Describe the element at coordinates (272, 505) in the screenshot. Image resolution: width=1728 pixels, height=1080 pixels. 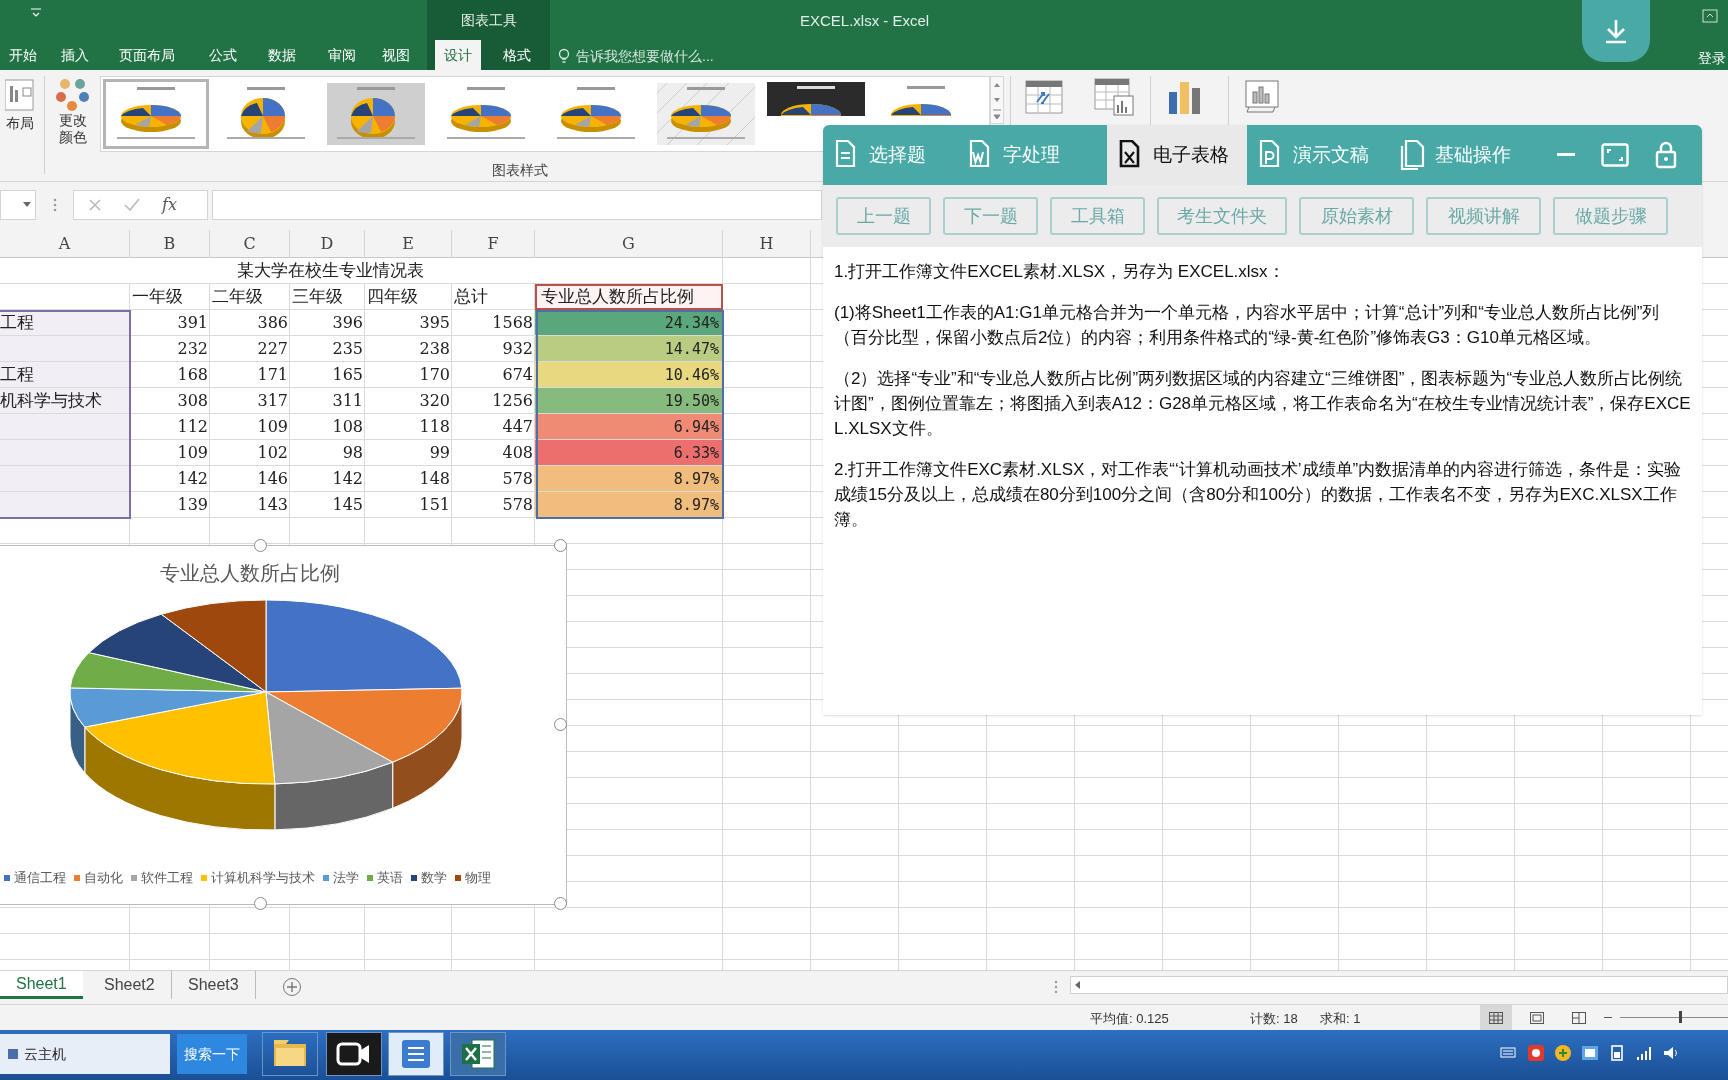
I see `table-cell-text: 143` at that location.